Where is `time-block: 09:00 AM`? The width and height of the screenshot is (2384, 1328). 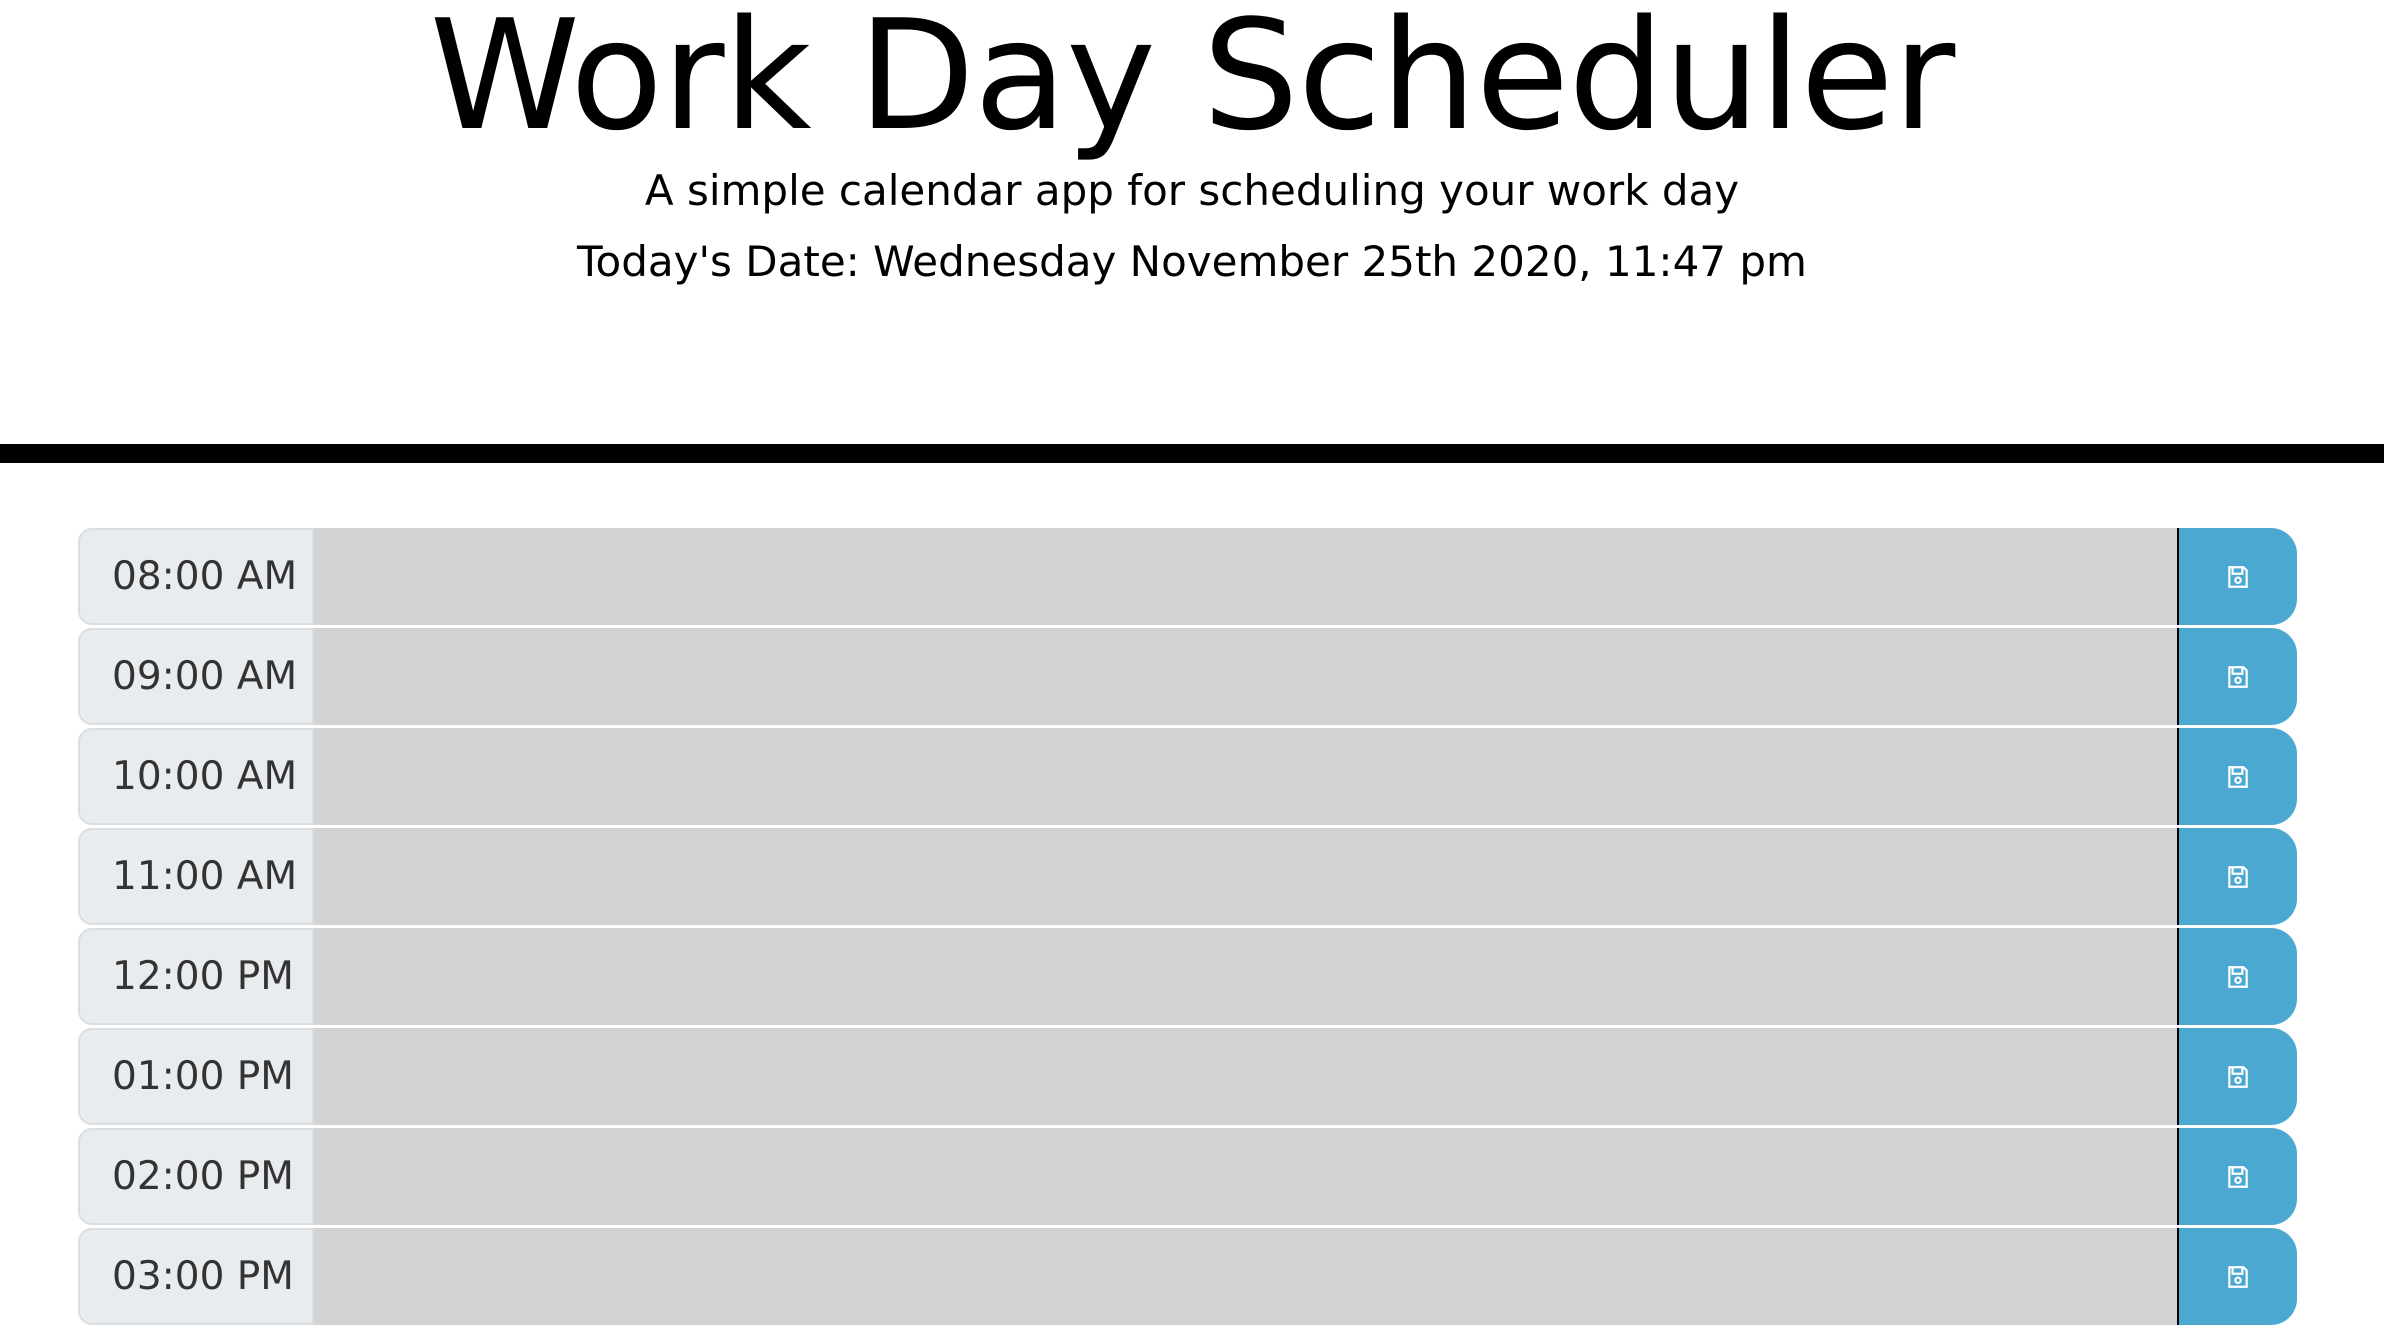 time-block: 09:00 AM is located at coordinates (1187, 676).